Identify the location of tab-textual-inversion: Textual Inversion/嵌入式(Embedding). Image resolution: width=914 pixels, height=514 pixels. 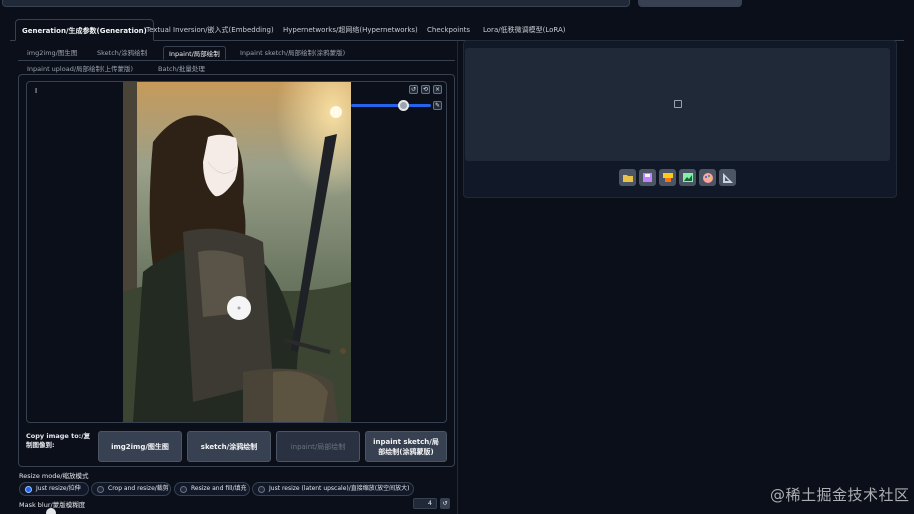
(210, 30).